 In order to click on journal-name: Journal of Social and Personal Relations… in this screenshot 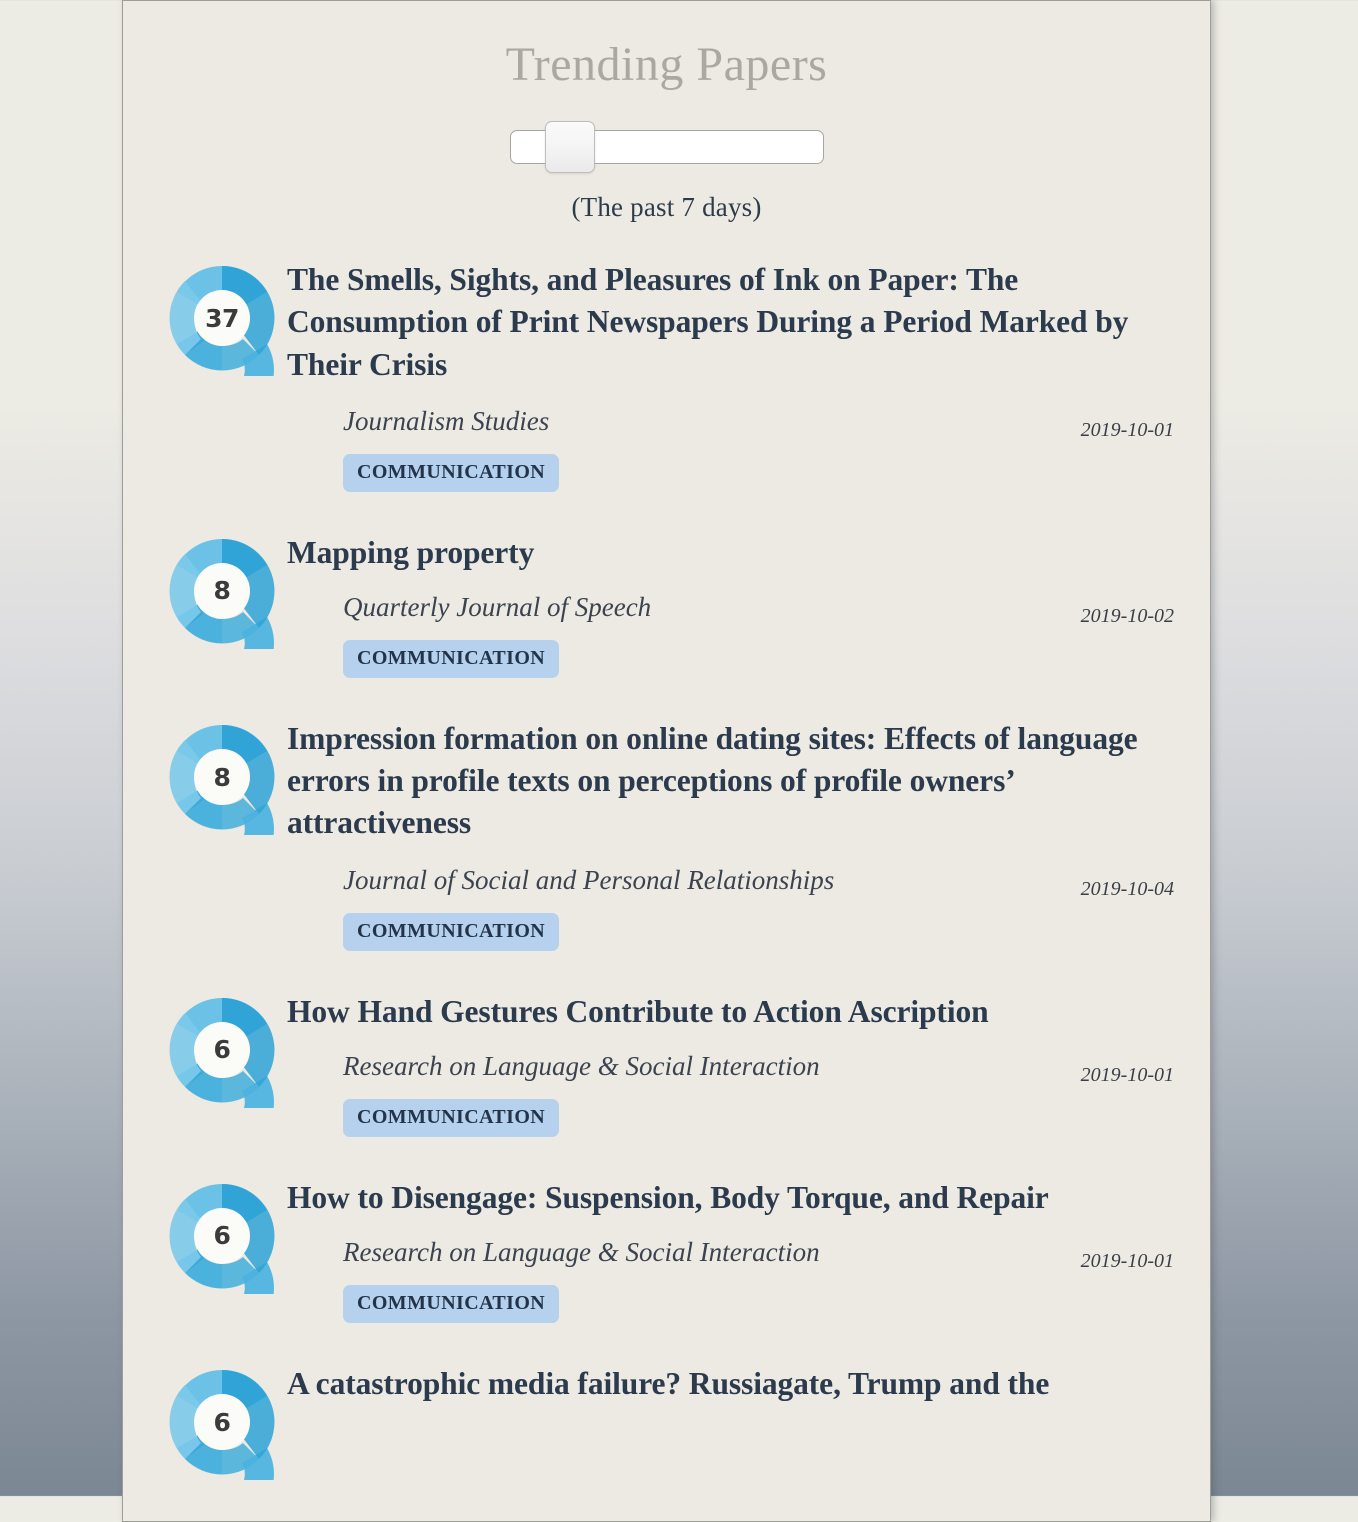, I will do `click(589, 879)`.